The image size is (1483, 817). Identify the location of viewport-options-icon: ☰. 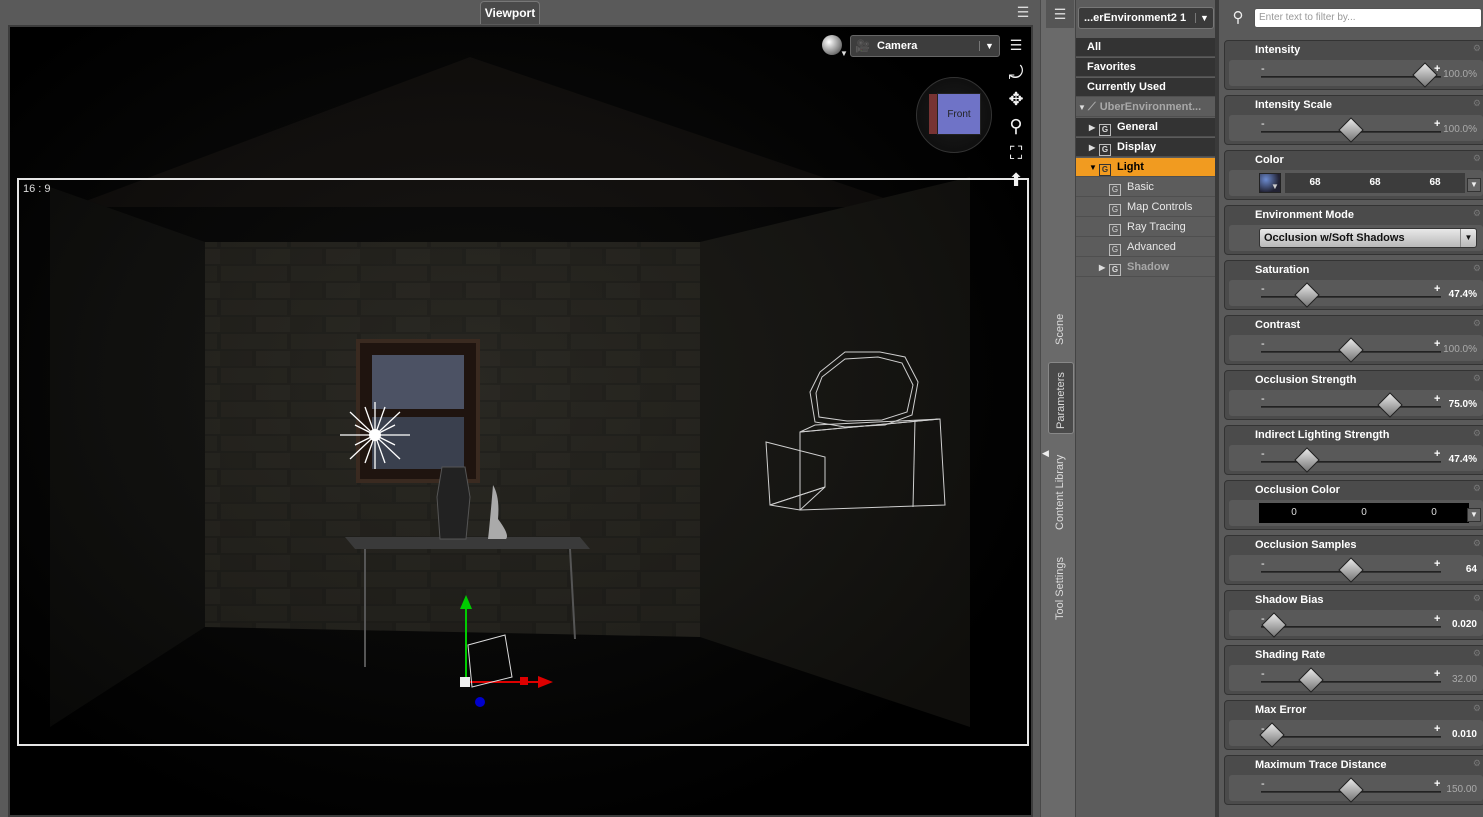
(1016, 46).